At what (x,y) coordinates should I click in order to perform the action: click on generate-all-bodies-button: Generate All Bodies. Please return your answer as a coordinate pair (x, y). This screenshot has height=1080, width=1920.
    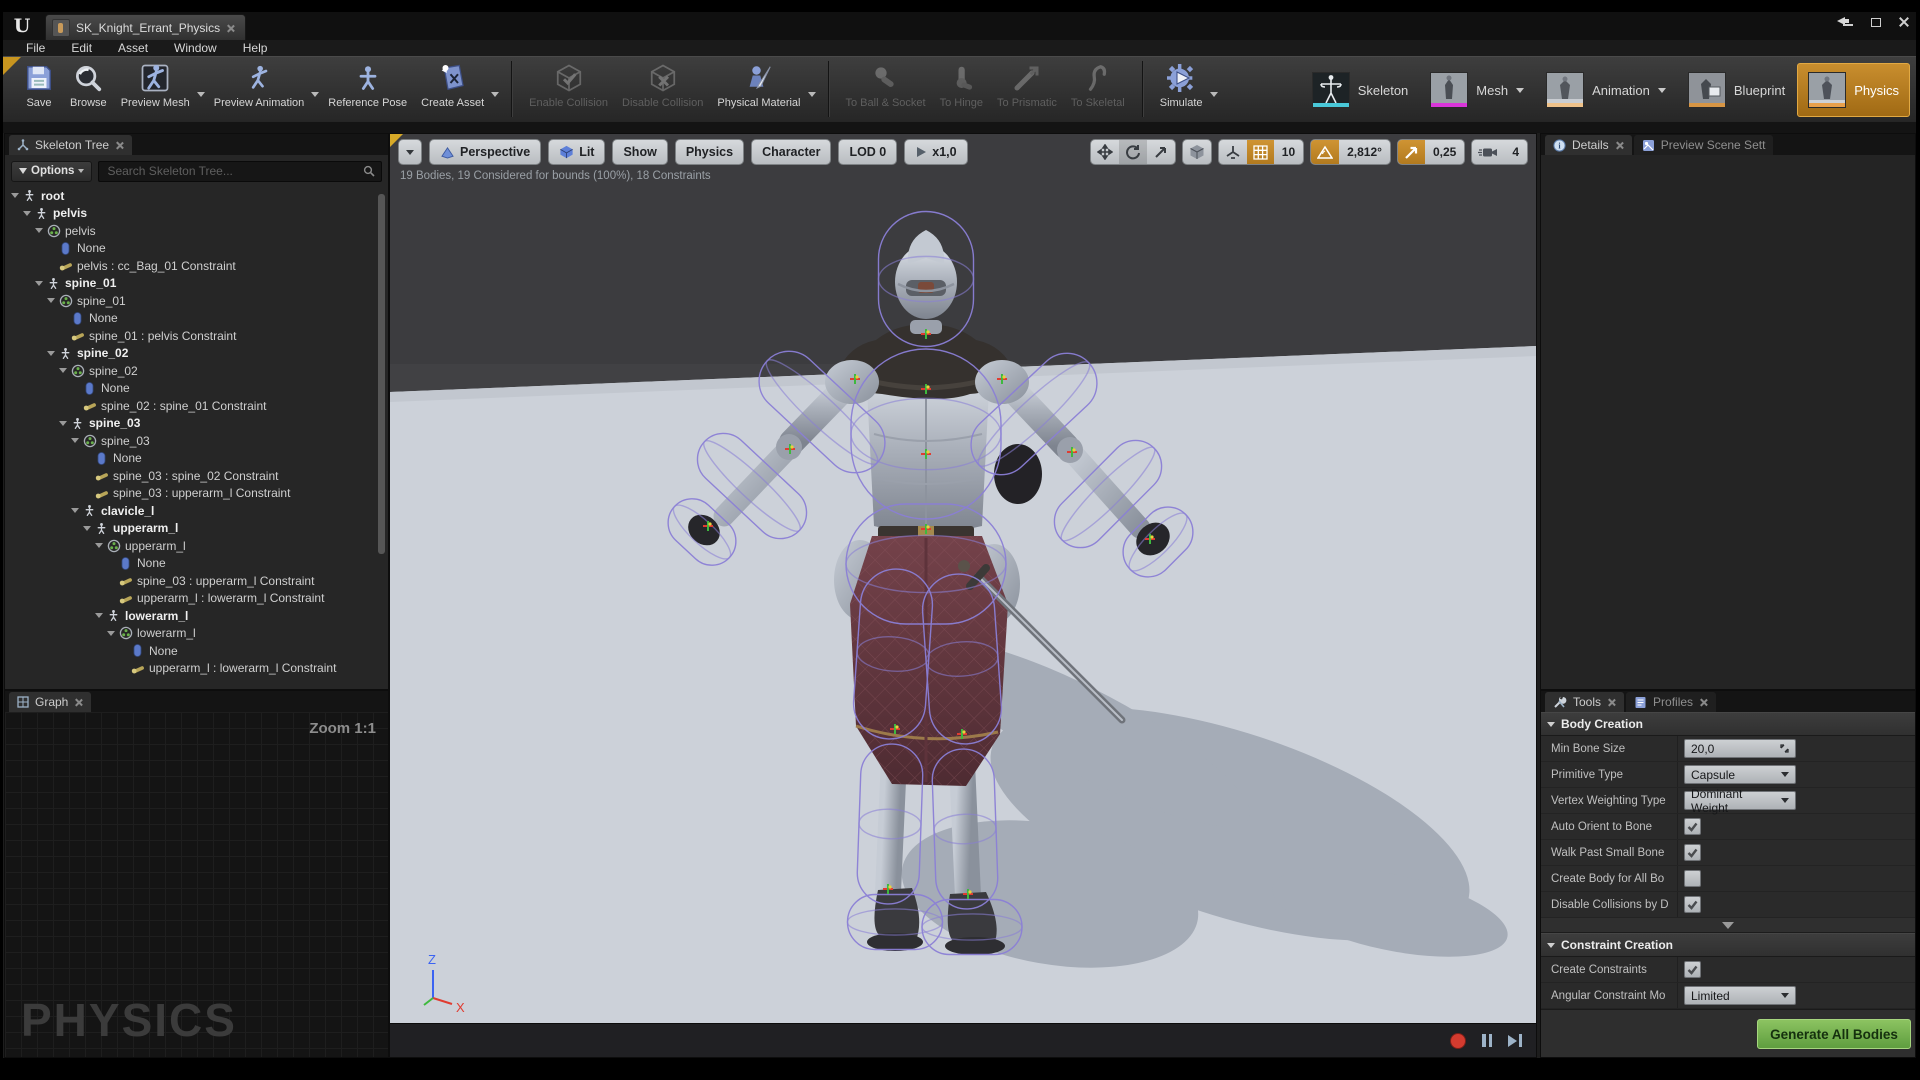
    Looking at the image, I should click on (1834, 1034).